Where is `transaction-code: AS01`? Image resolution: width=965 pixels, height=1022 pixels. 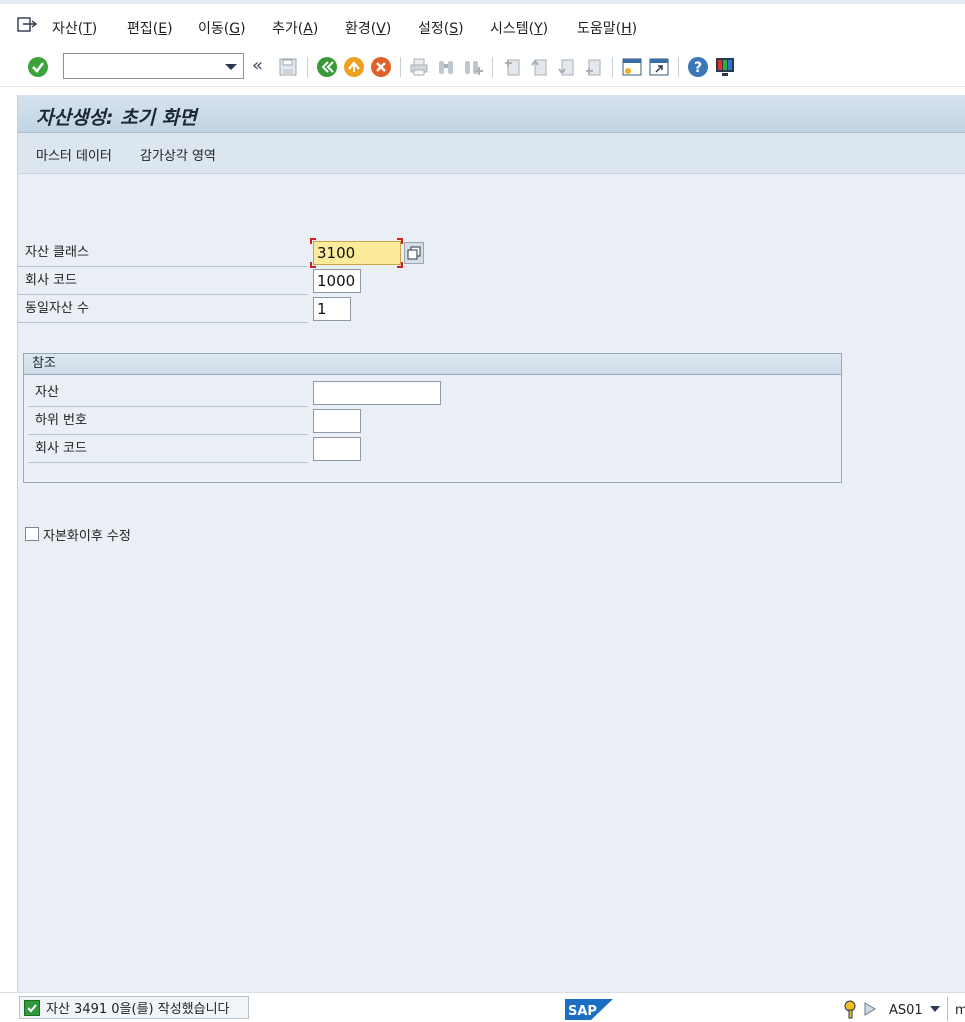
transaction-code: AS01 is located at coordinates (906, 1010).